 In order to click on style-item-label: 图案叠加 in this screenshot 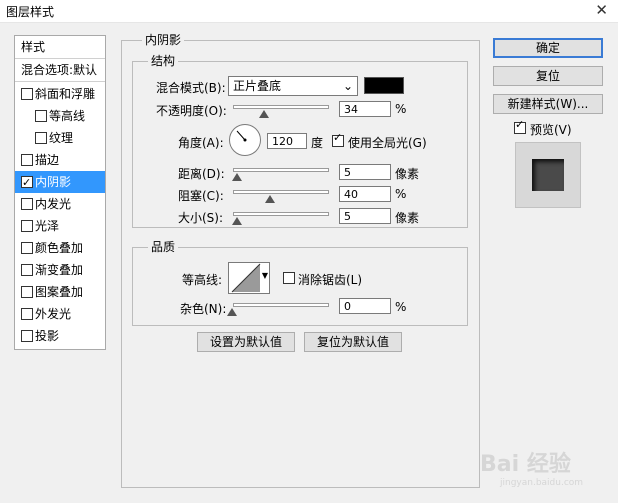, I will do `click(59, 292)`.